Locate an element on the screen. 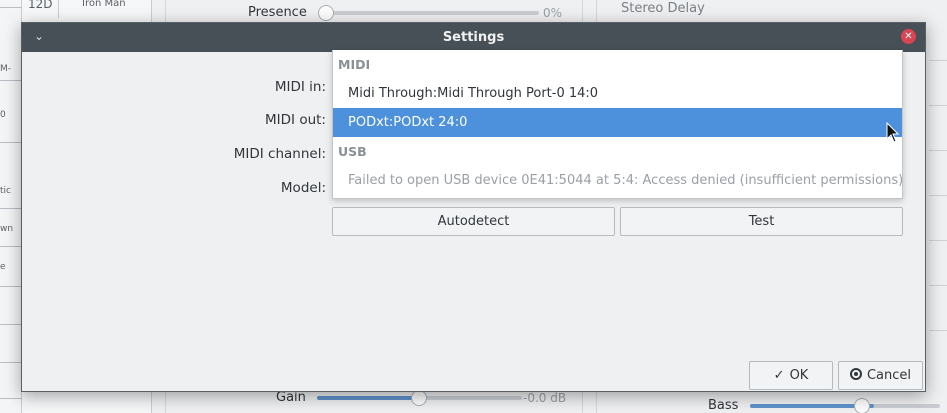  presence-value: 0% is located at coordinates (553, 13).